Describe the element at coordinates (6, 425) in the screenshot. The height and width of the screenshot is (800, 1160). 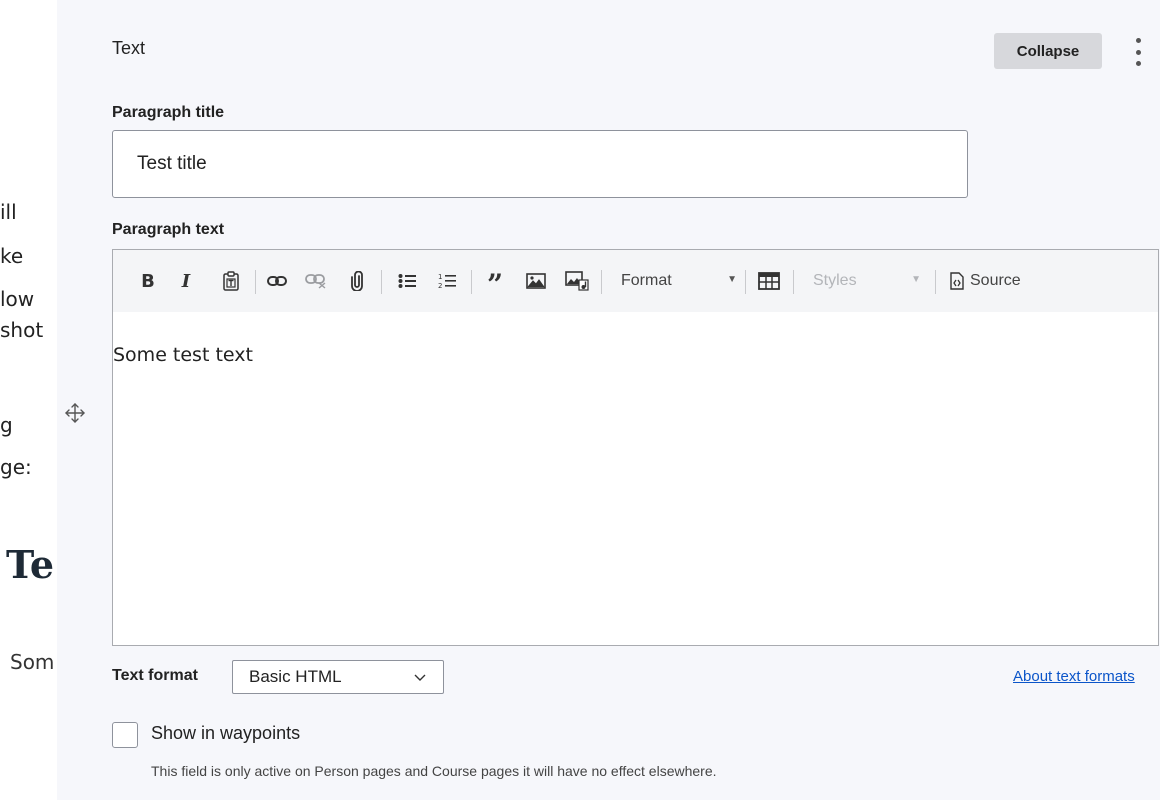
I see `background-text-line: g` at that location.